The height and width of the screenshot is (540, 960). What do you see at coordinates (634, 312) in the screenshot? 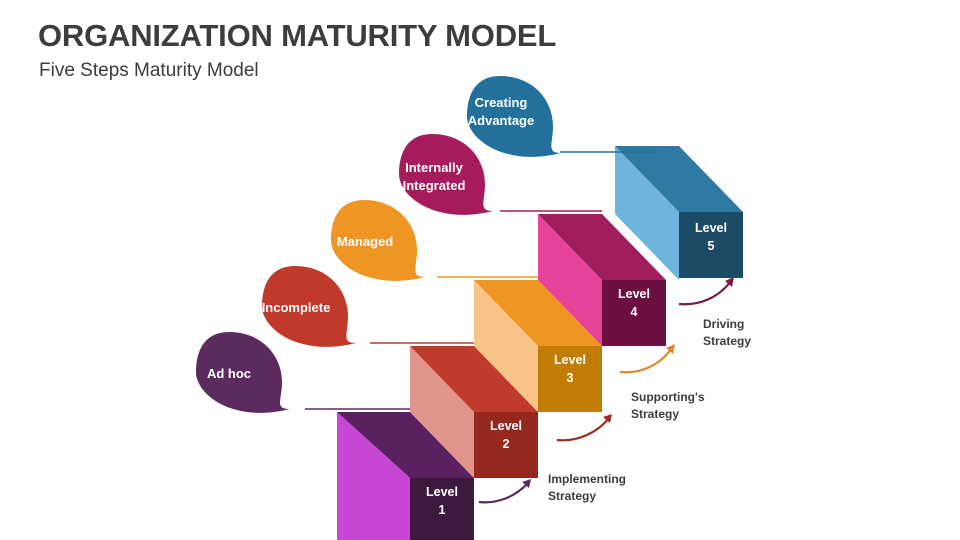
I see `level-4-label-line2: 4` at bounding box center [634, 312].